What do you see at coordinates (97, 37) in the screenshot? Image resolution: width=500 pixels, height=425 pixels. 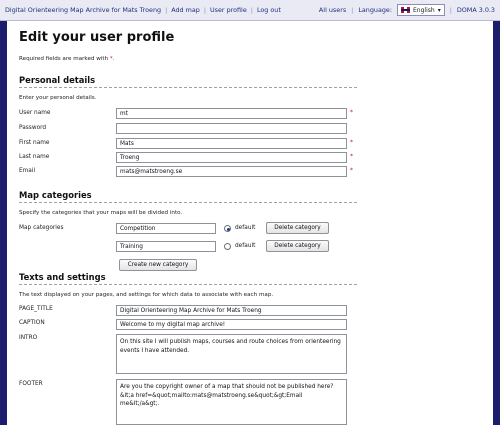 I see `page-title: Edit your user profile` at bounding box center [97, 37].